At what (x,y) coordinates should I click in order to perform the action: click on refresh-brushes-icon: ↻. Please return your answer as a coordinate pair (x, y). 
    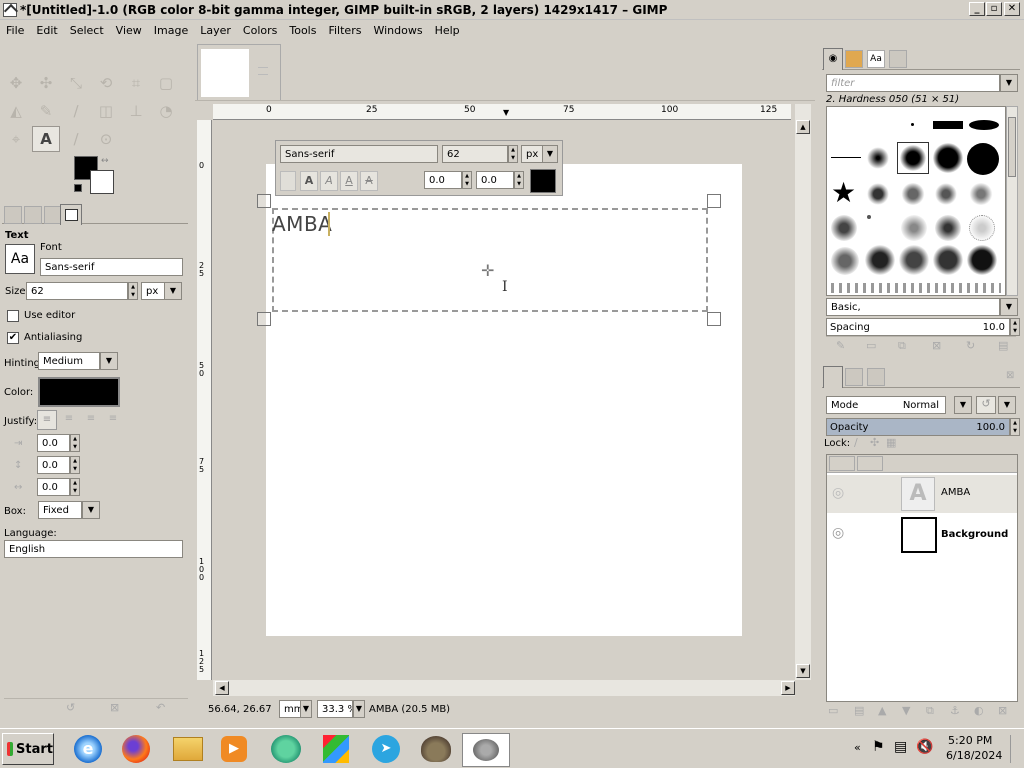
    Looking at the image, I should click on (970, 345).